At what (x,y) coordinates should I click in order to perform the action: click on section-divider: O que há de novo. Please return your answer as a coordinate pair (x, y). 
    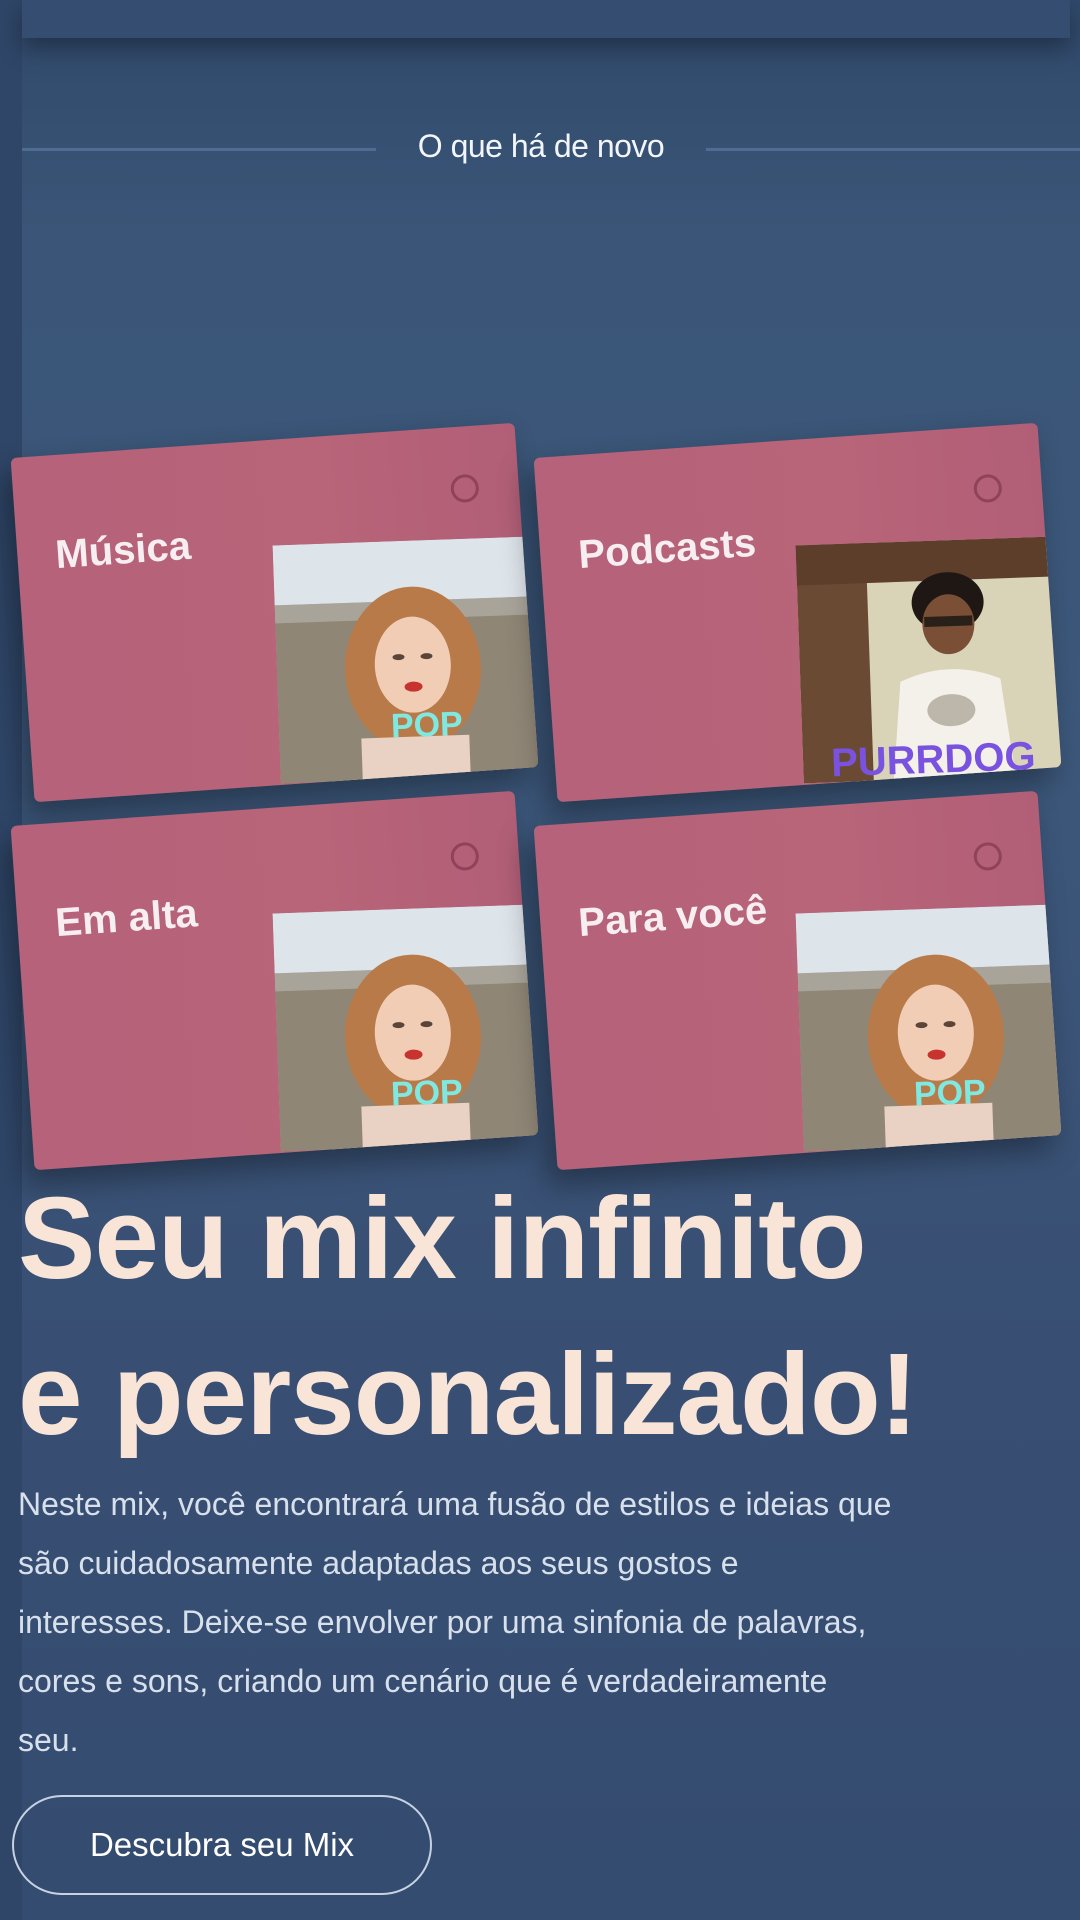
    Looking at the image, I should click on (551, 150).